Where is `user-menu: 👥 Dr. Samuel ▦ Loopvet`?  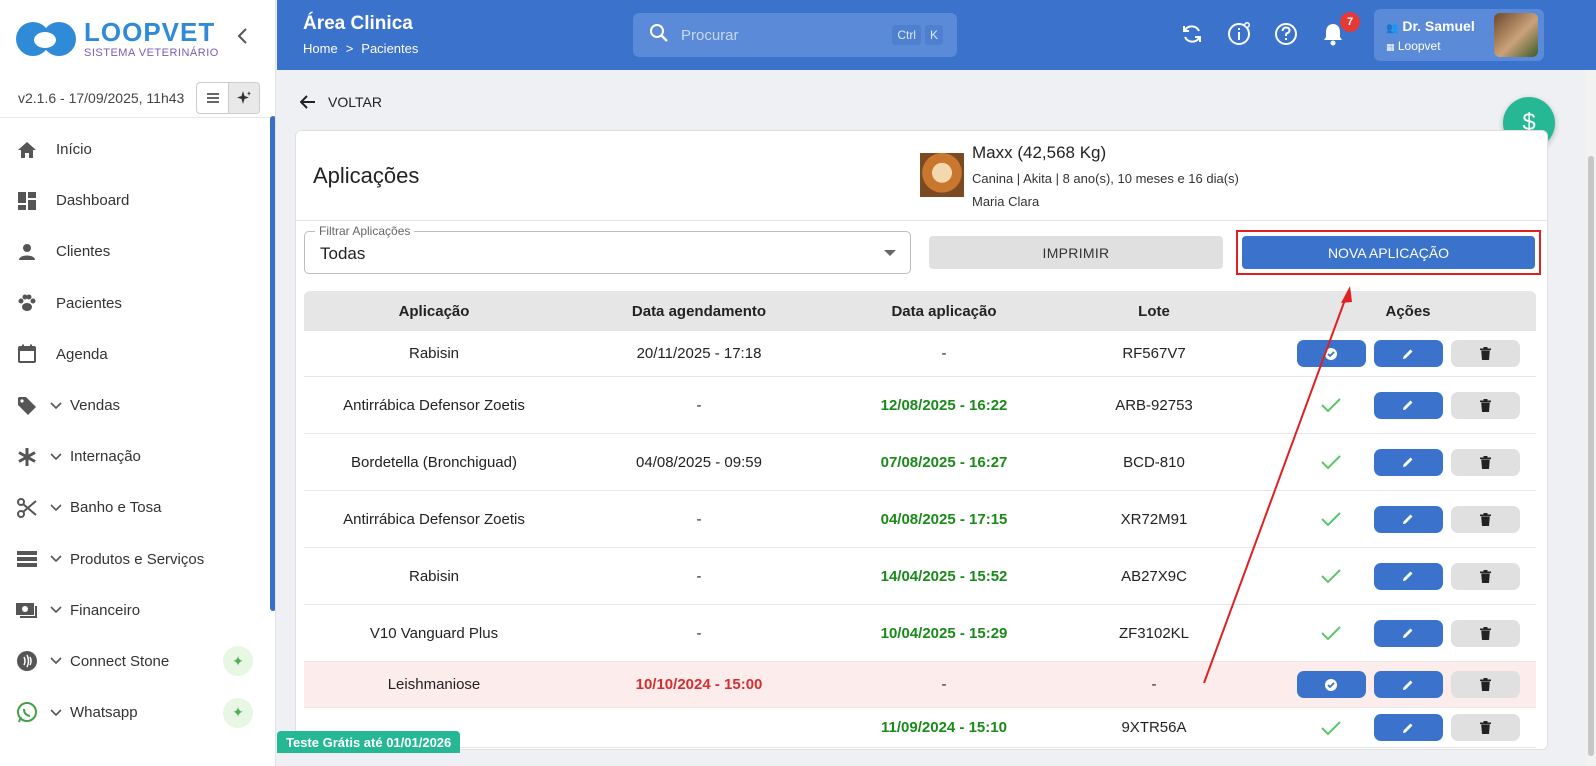 user-menu: 👥 Dr. Samuel ▦ Loopvet is located at coordinates (1459, 35).